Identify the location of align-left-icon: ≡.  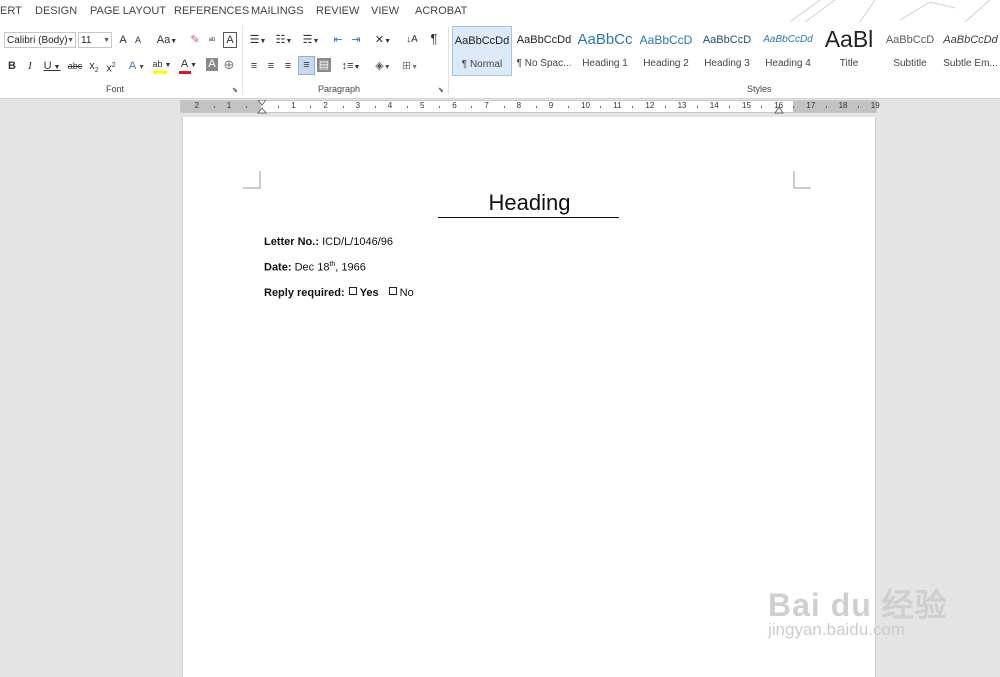
(254, 66).